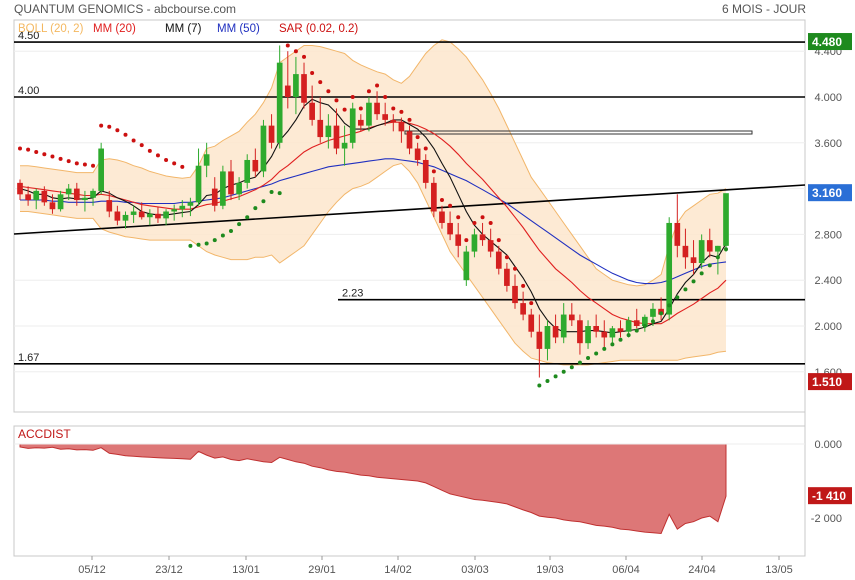 This screenshot has width=855, height=580. Describe the element at coordinates (826, 519) in the screenshot. I see `accdist-tick-label: -2 000` at that location.